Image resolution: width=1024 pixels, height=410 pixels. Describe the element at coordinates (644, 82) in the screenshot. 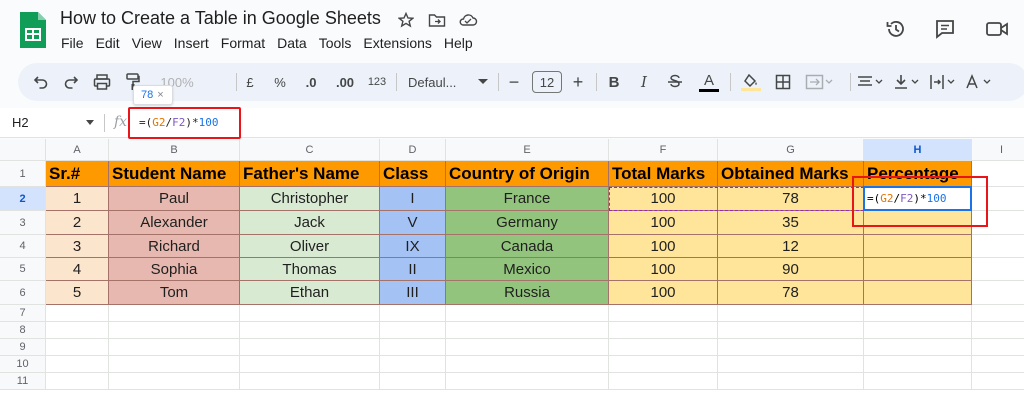

I see `italic-button: I` at that location.